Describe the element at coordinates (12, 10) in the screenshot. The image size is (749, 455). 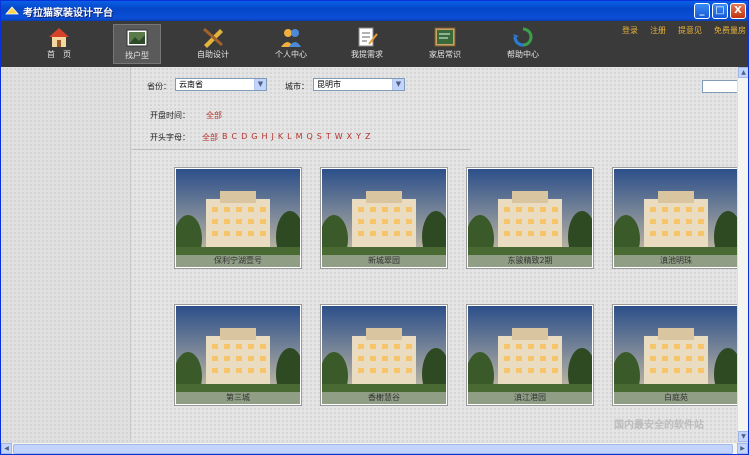
I see `app-logo-icon` at that location.